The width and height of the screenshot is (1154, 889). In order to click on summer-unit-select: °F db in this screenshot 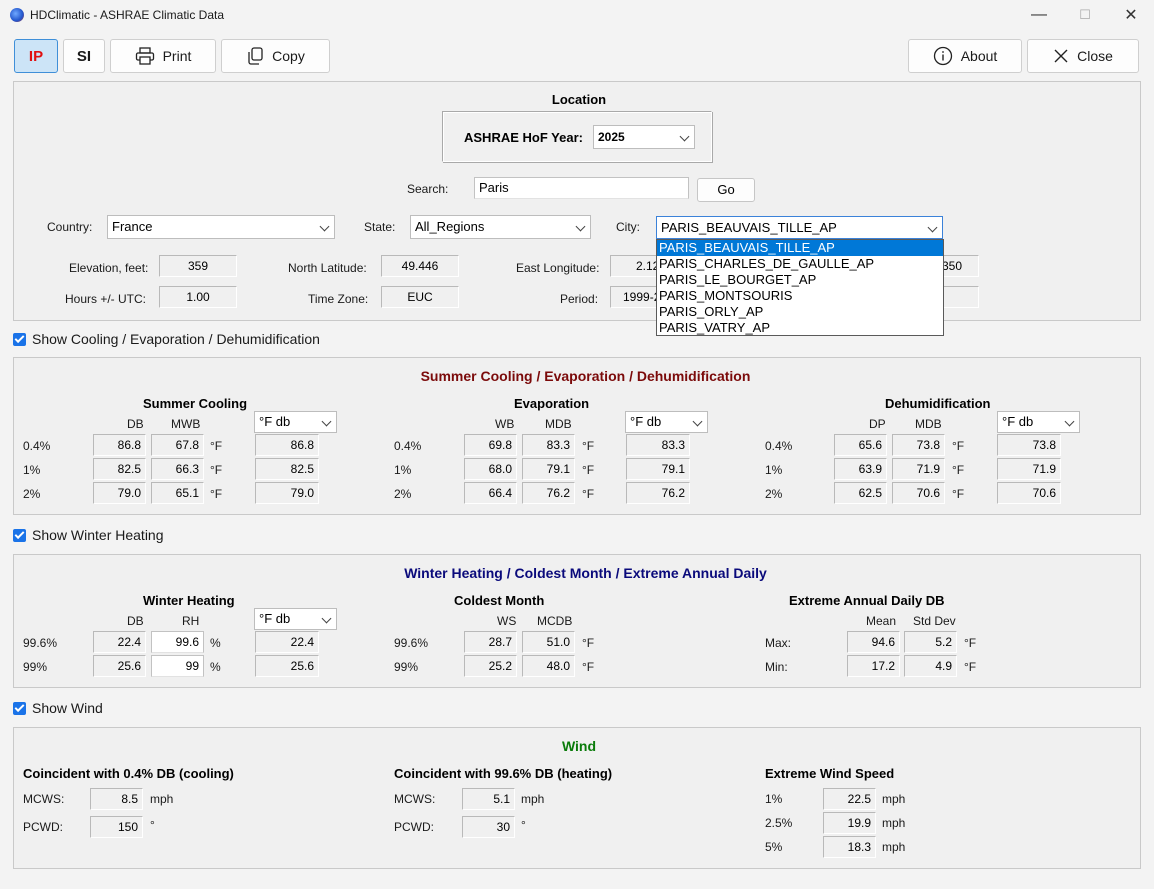, I will do `click(295, 422)`.